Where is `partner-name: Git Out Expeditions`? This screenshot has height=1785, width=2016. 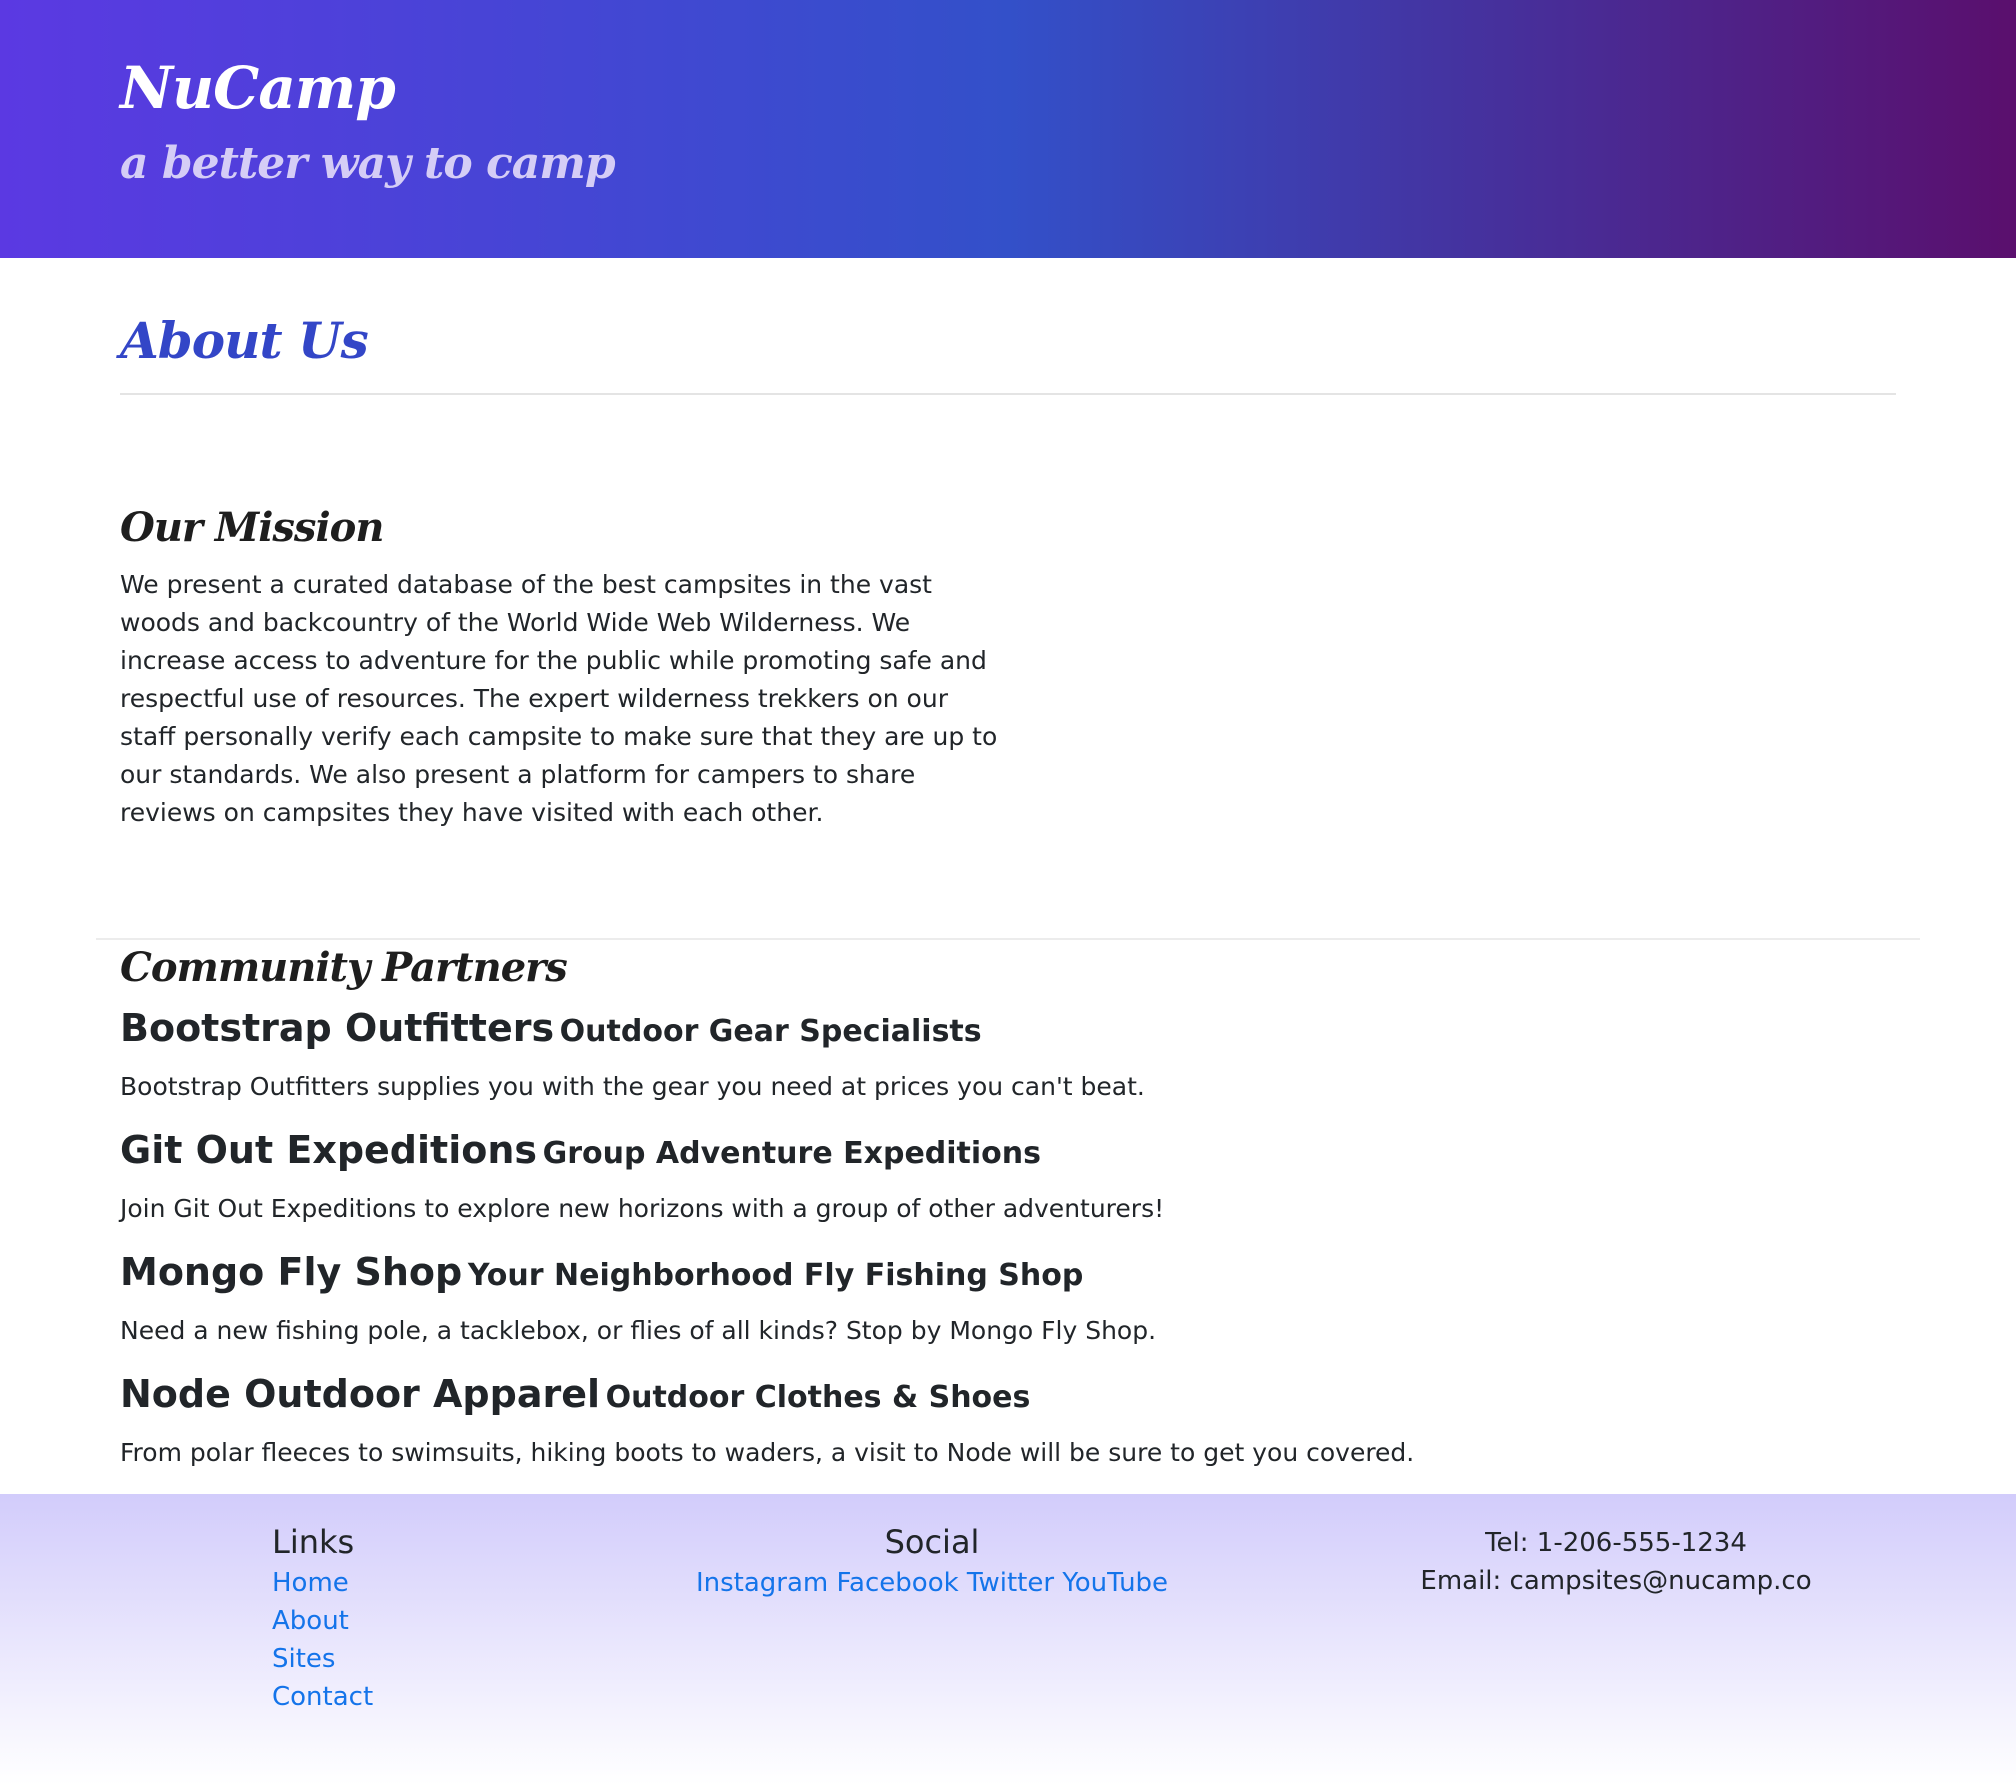 partner-name: Git Out Expeditions is located at coordinates (328, 1150).